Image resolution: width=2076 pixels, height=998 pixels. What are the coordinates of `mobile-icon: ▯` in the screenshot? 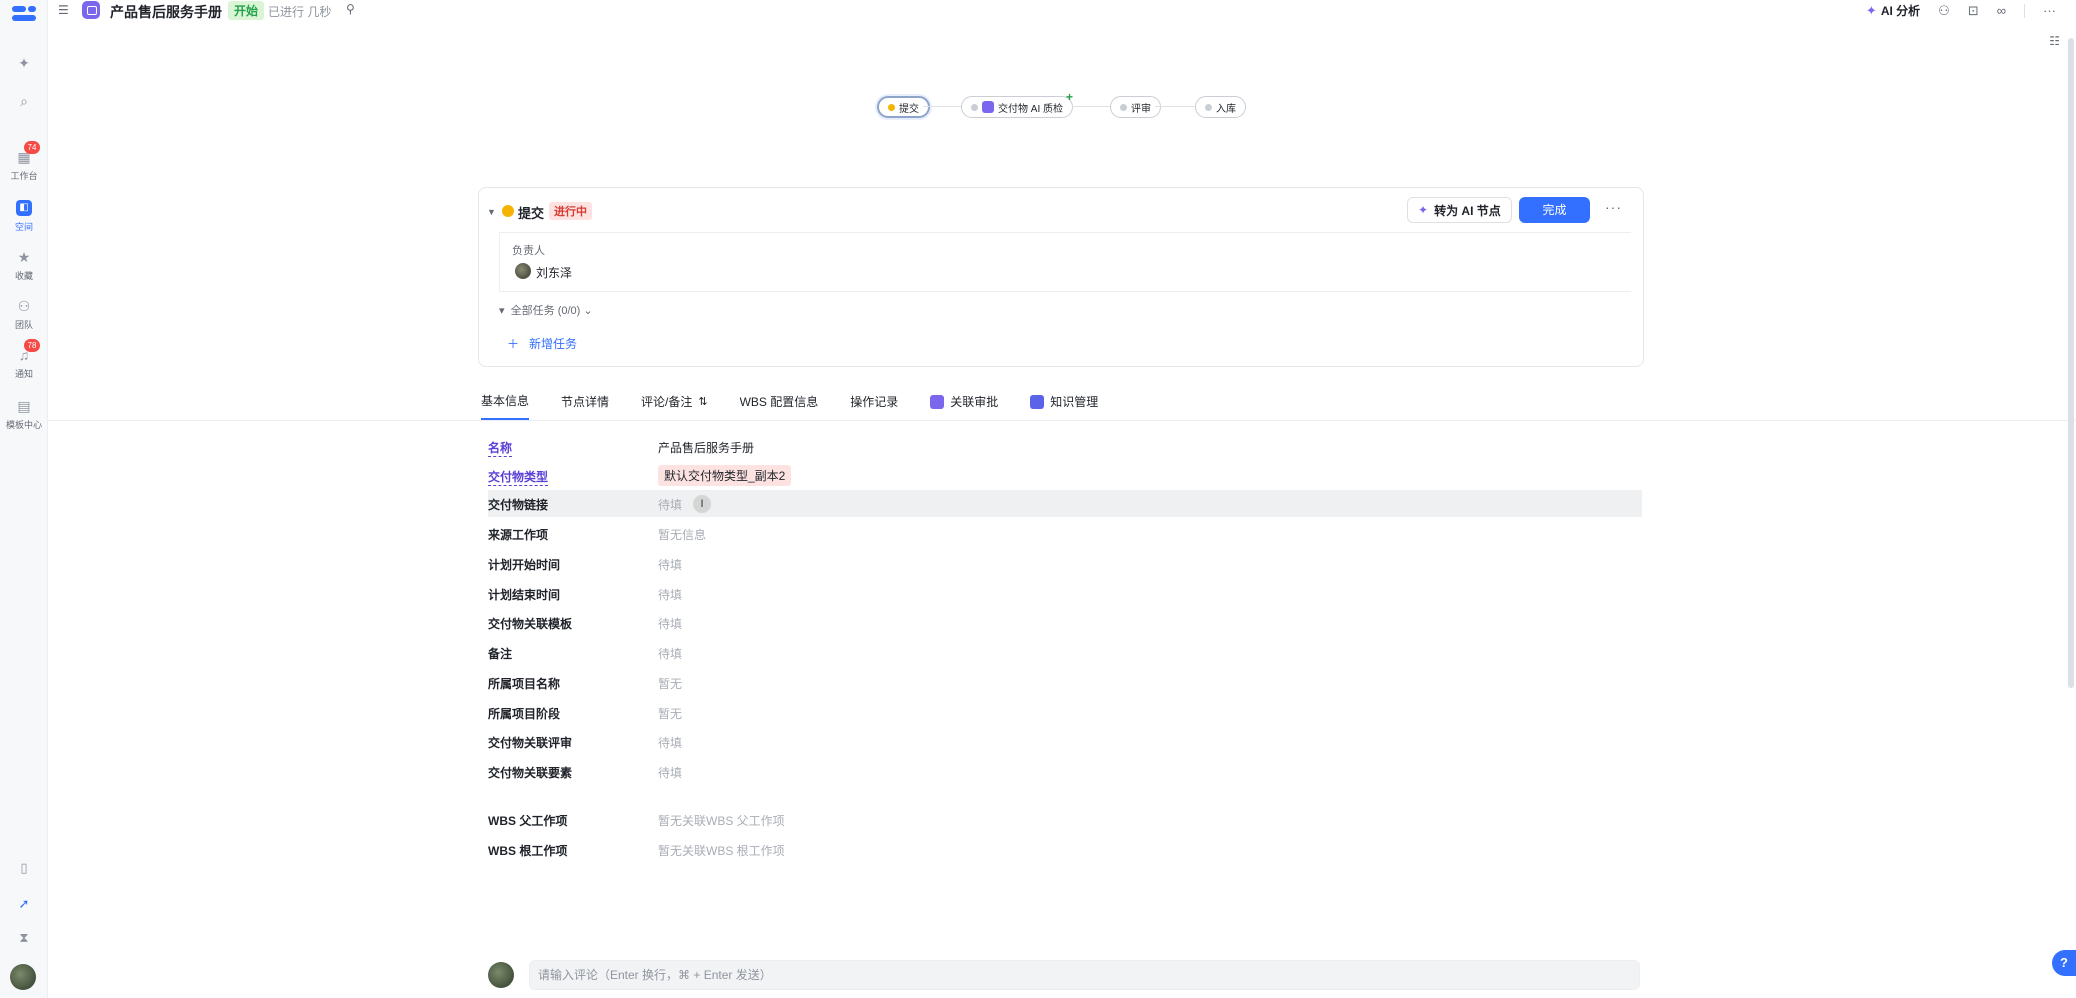 It's located at (24, 868).